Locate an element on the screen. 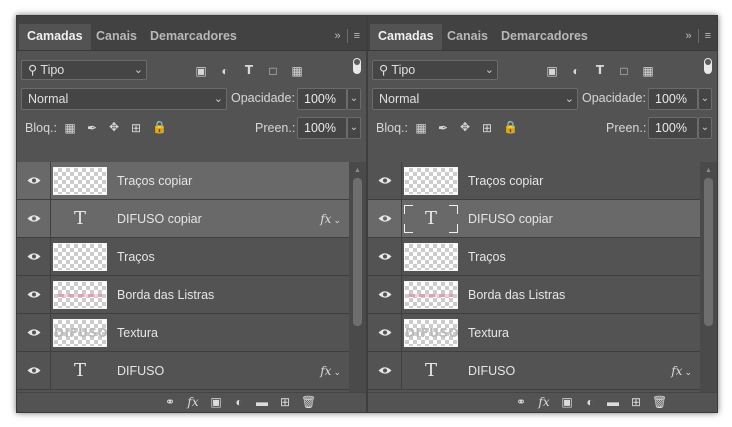  folder-icon: ▬ is located at coordinates (613, 402).